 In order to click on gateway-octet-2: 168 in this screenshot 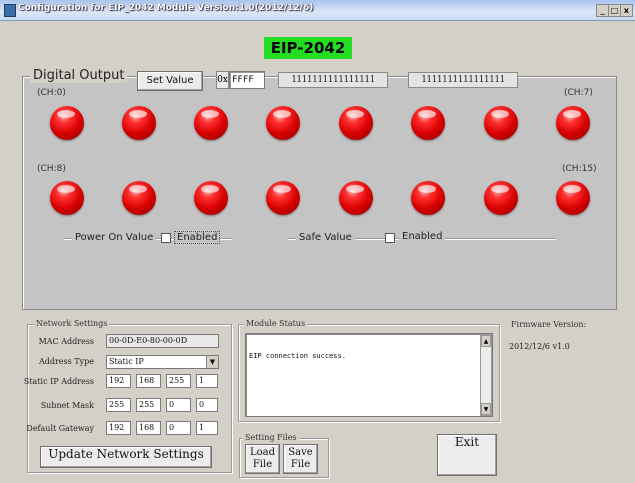, I will do `click(148, 428)`.